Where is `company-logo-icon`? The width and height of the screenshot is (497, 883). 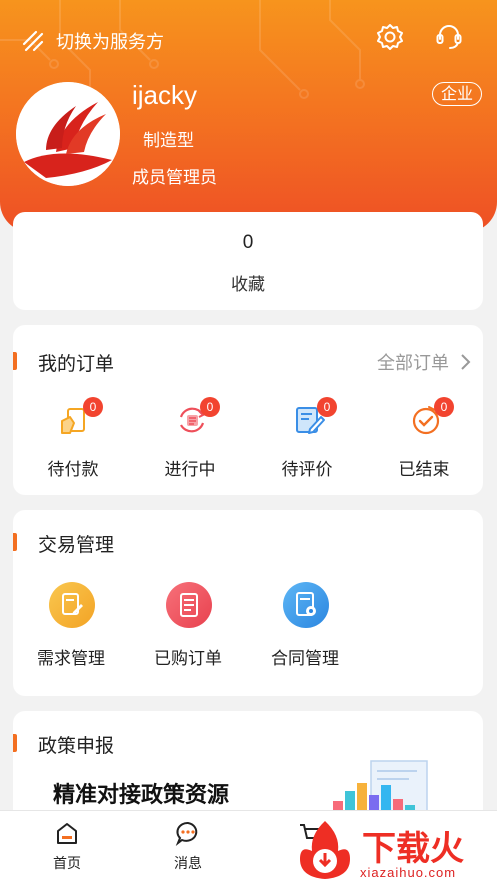
company-logo-icon is located at coordinates (68, 134).